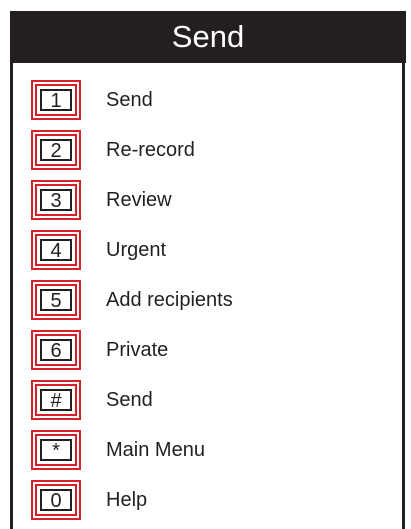  I want to click on key-2-button: 2, so click(56, 150).